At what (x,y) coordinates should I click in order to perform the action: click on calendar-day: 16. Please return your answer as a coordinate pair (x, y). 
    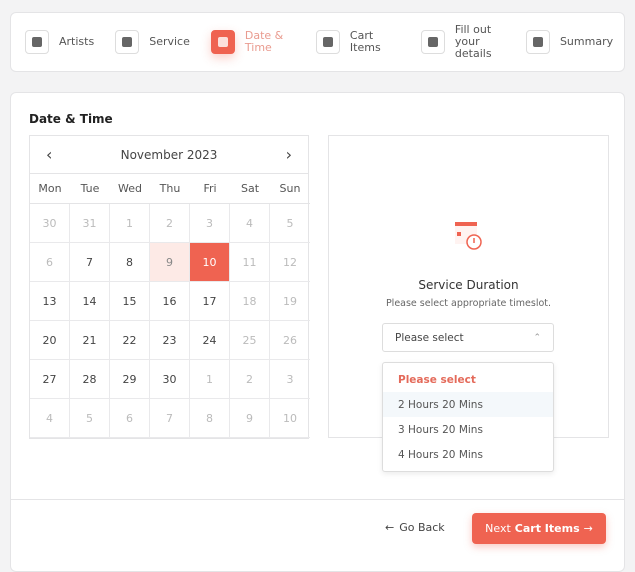
    Looking at the image, I should click on (170, 301).